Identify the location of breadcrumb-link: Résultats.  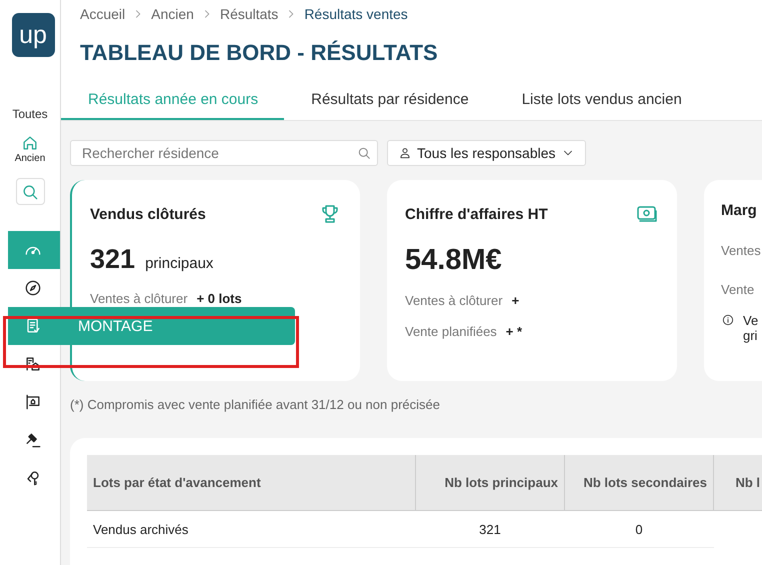
(249, 14).